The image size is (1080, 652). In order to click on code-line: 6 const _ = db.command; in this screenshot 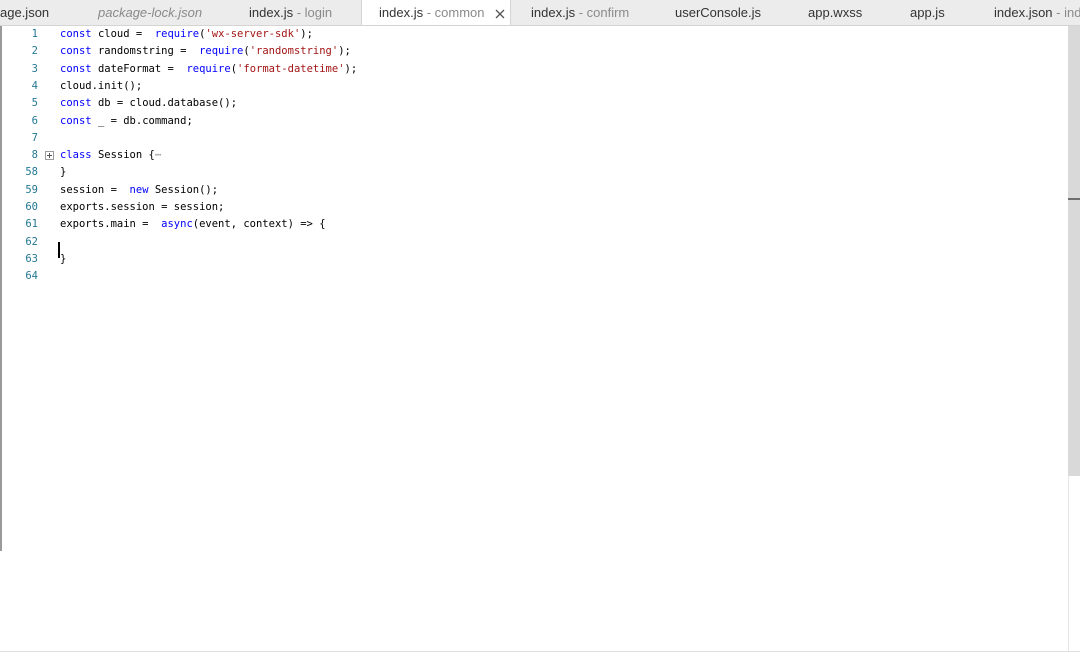, I will do `click(532, 121)`.